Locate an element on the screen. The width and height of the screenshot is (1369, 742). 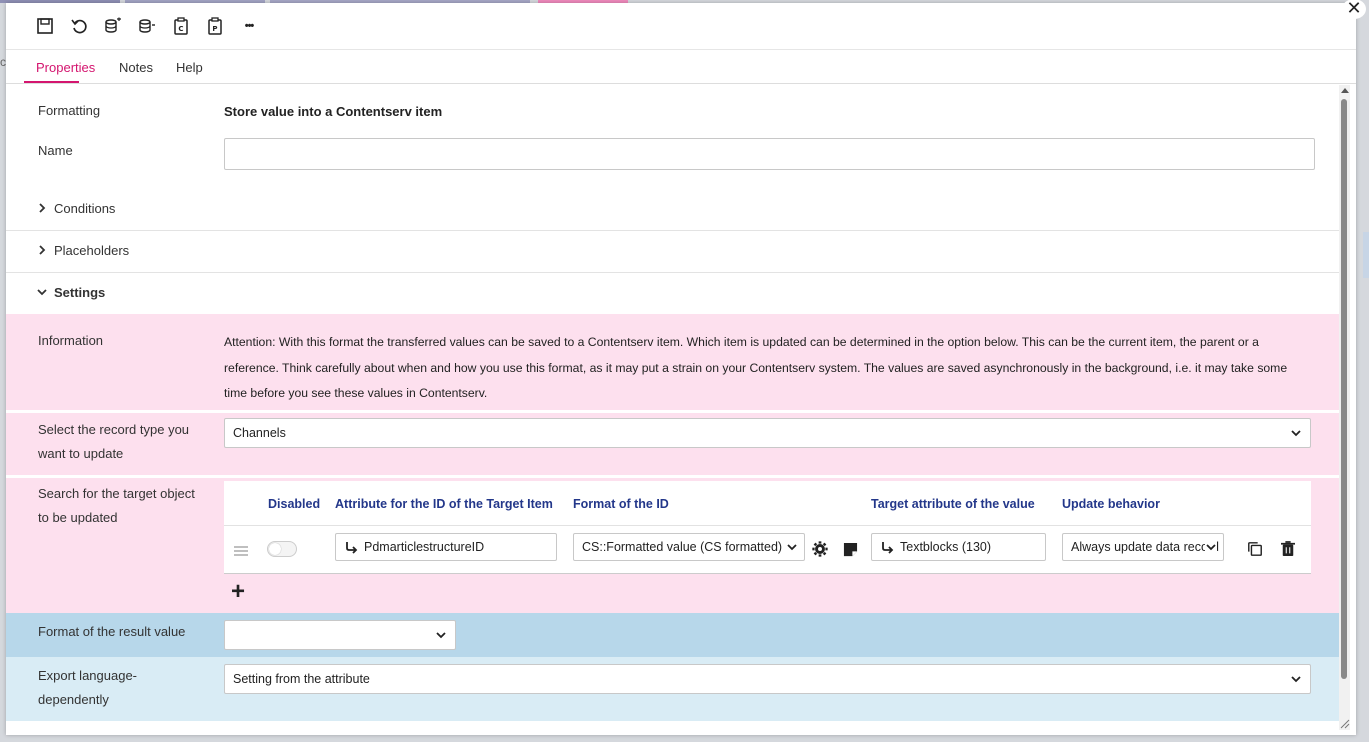
active-tab-indicator is located at coordinates (51, 82).